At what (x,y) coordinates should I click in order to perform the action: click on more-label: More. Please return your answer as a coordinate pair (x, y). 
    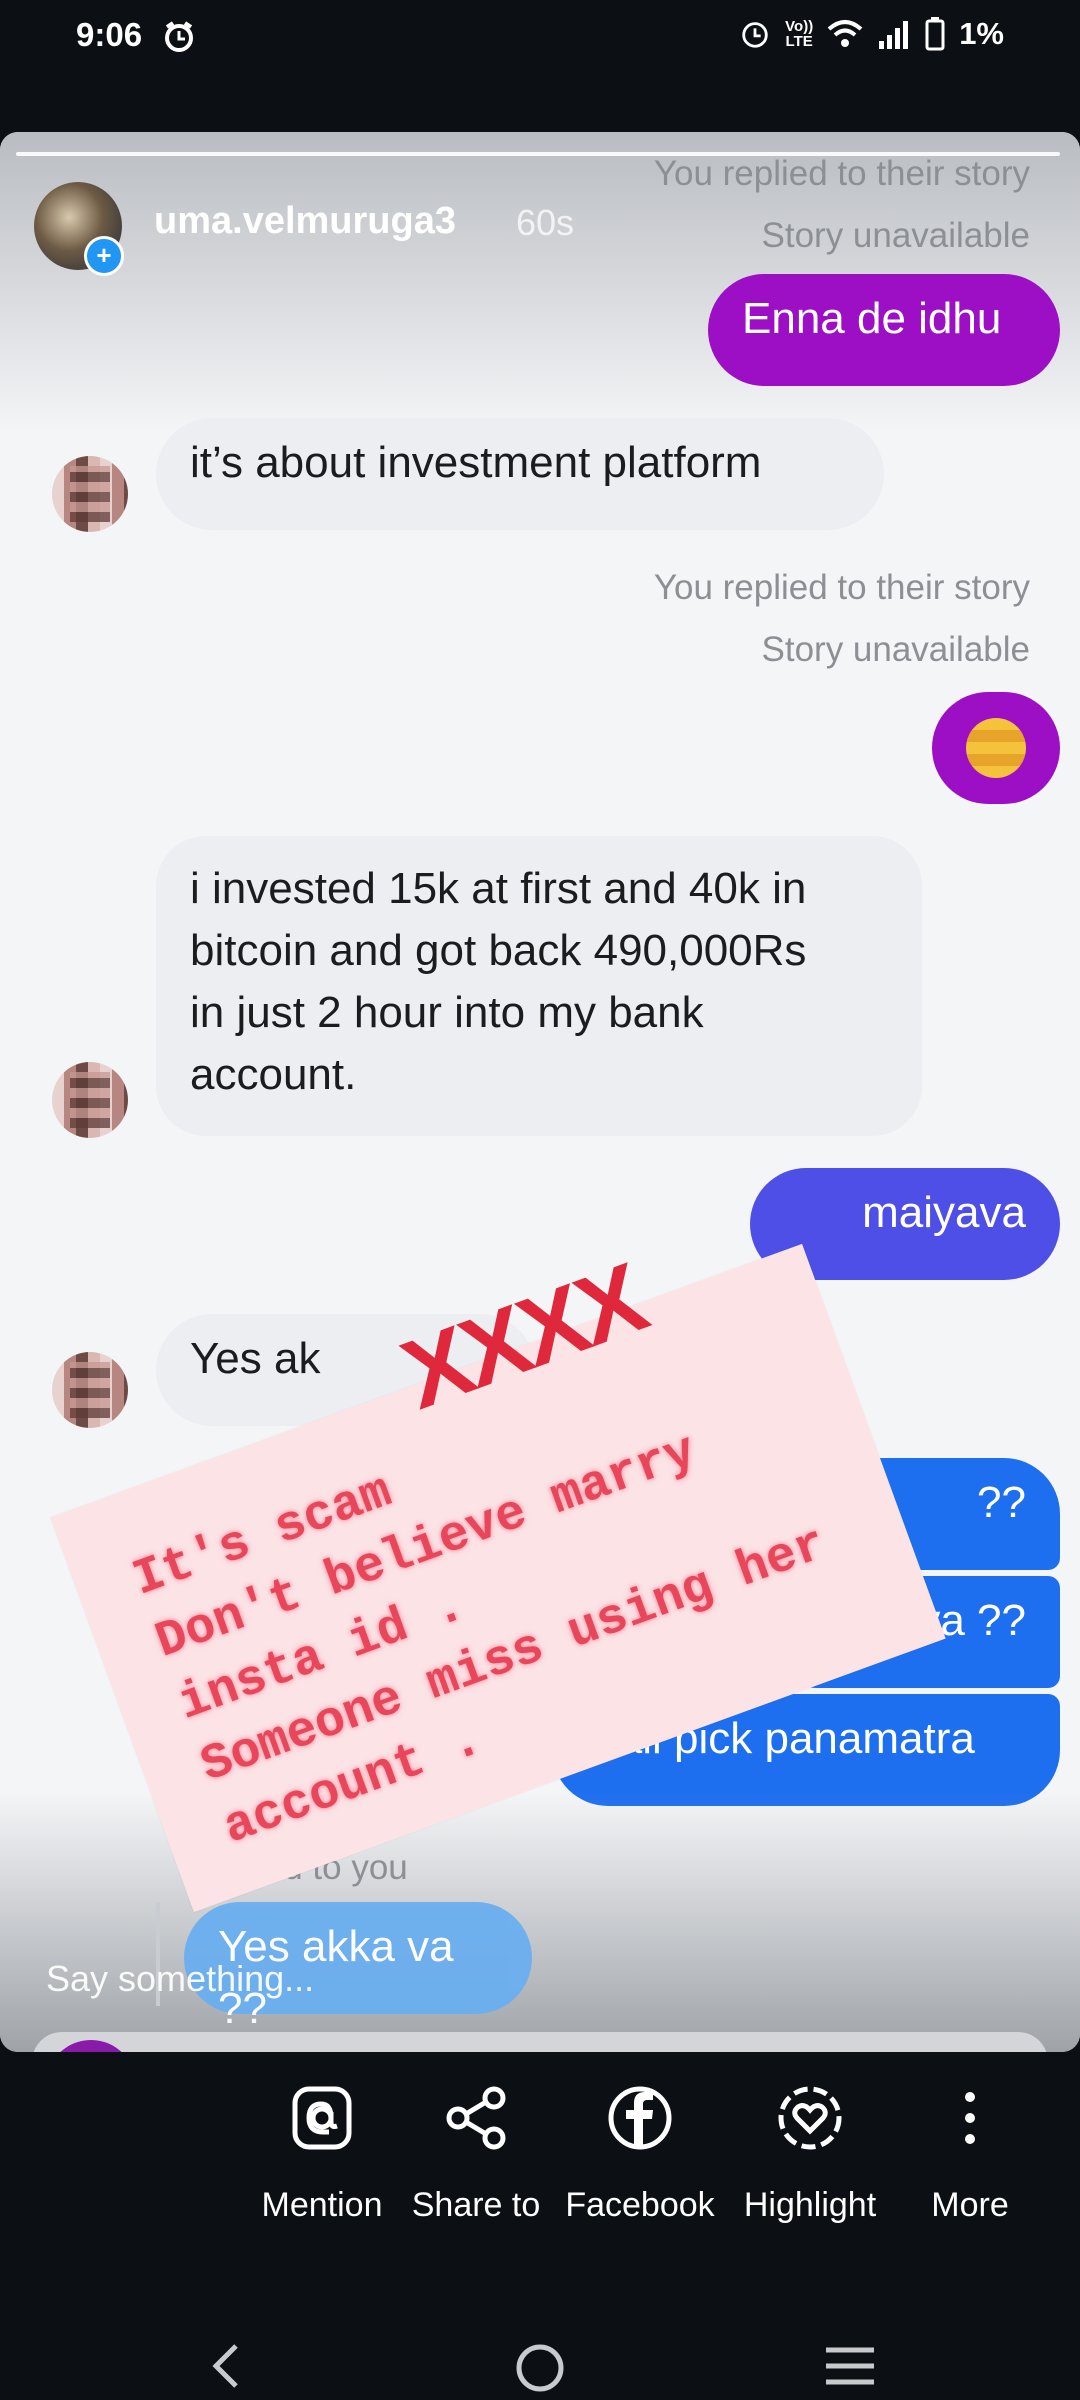
    Looking at the image, I should click on (970, 2205).